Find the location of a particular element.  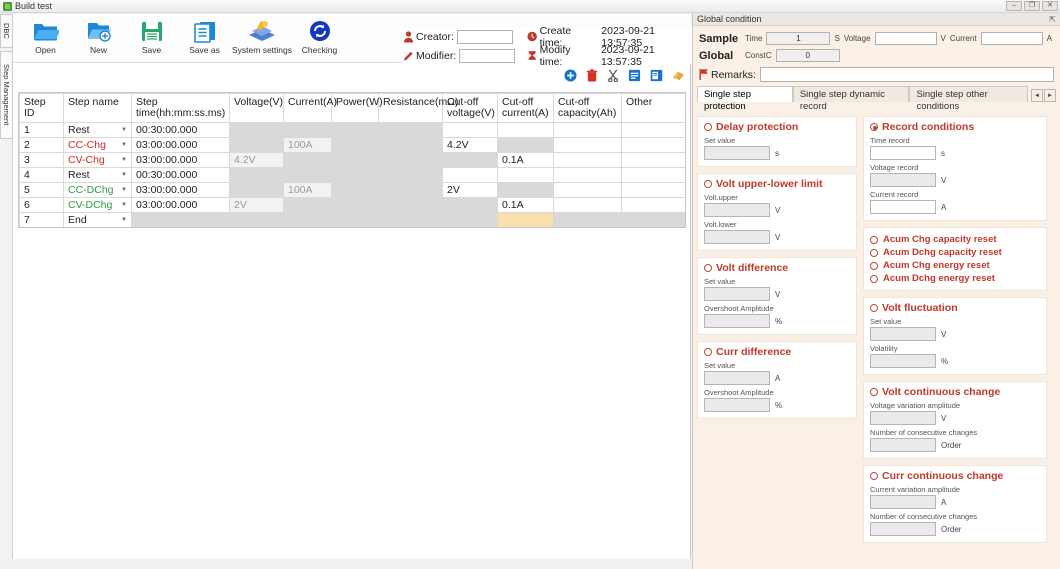

reset-option: Acum Dchg capacity reset is located at coordinates (955, 252).